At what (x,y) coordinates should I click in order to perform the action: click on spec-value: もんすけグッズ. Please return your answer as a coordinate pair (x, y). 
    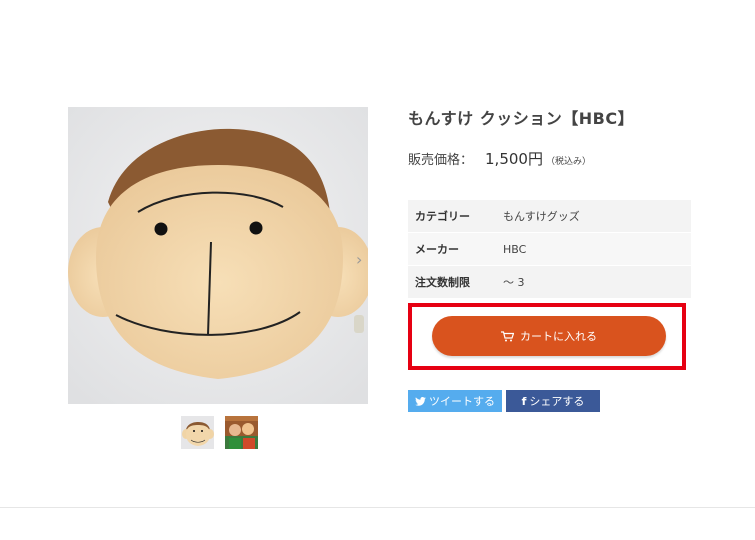
    Looking at the image, I should click on (541, 216).